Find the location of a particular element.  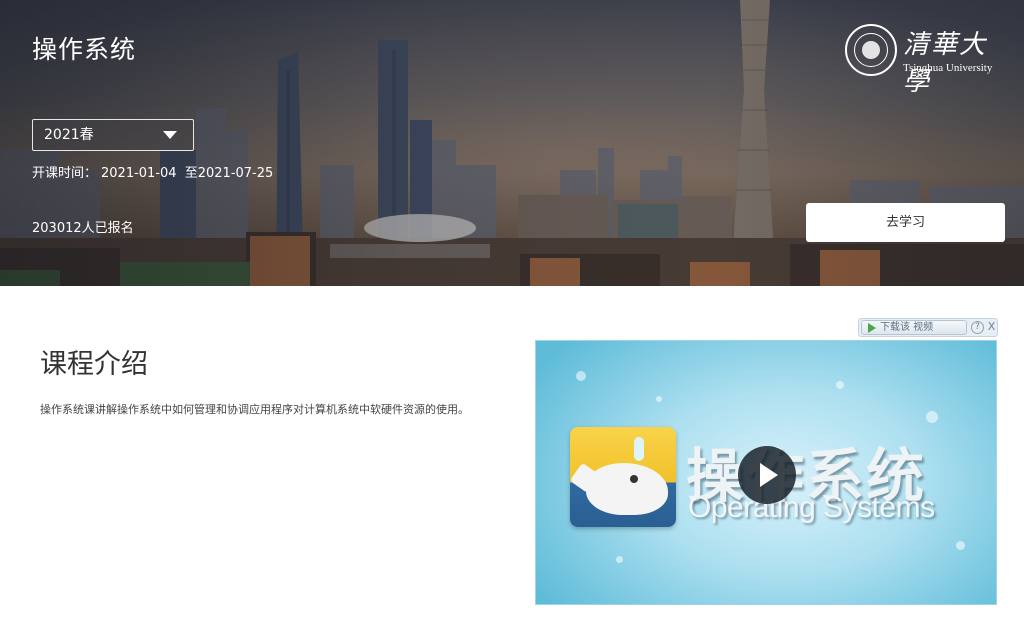

tsinghua-logo: 清華大學 Tsinghua University is located at coordinates (926, 60).